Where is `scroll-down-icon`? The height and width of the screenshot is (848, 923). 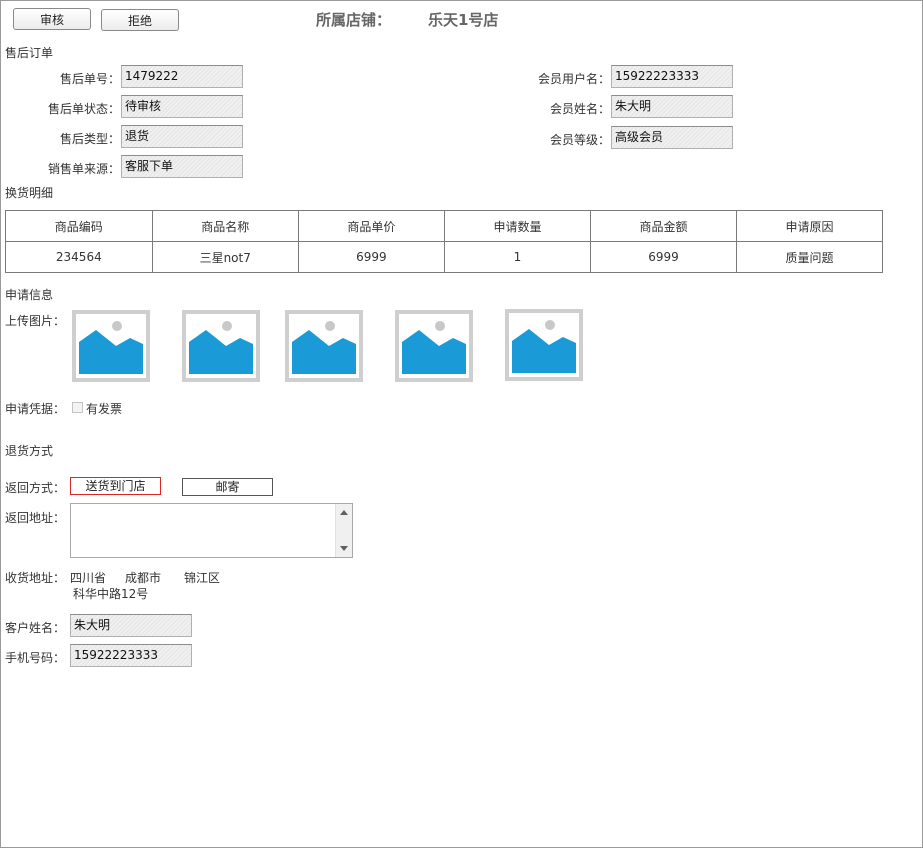
scroll-down-icon is located at coordinates (344, 548).